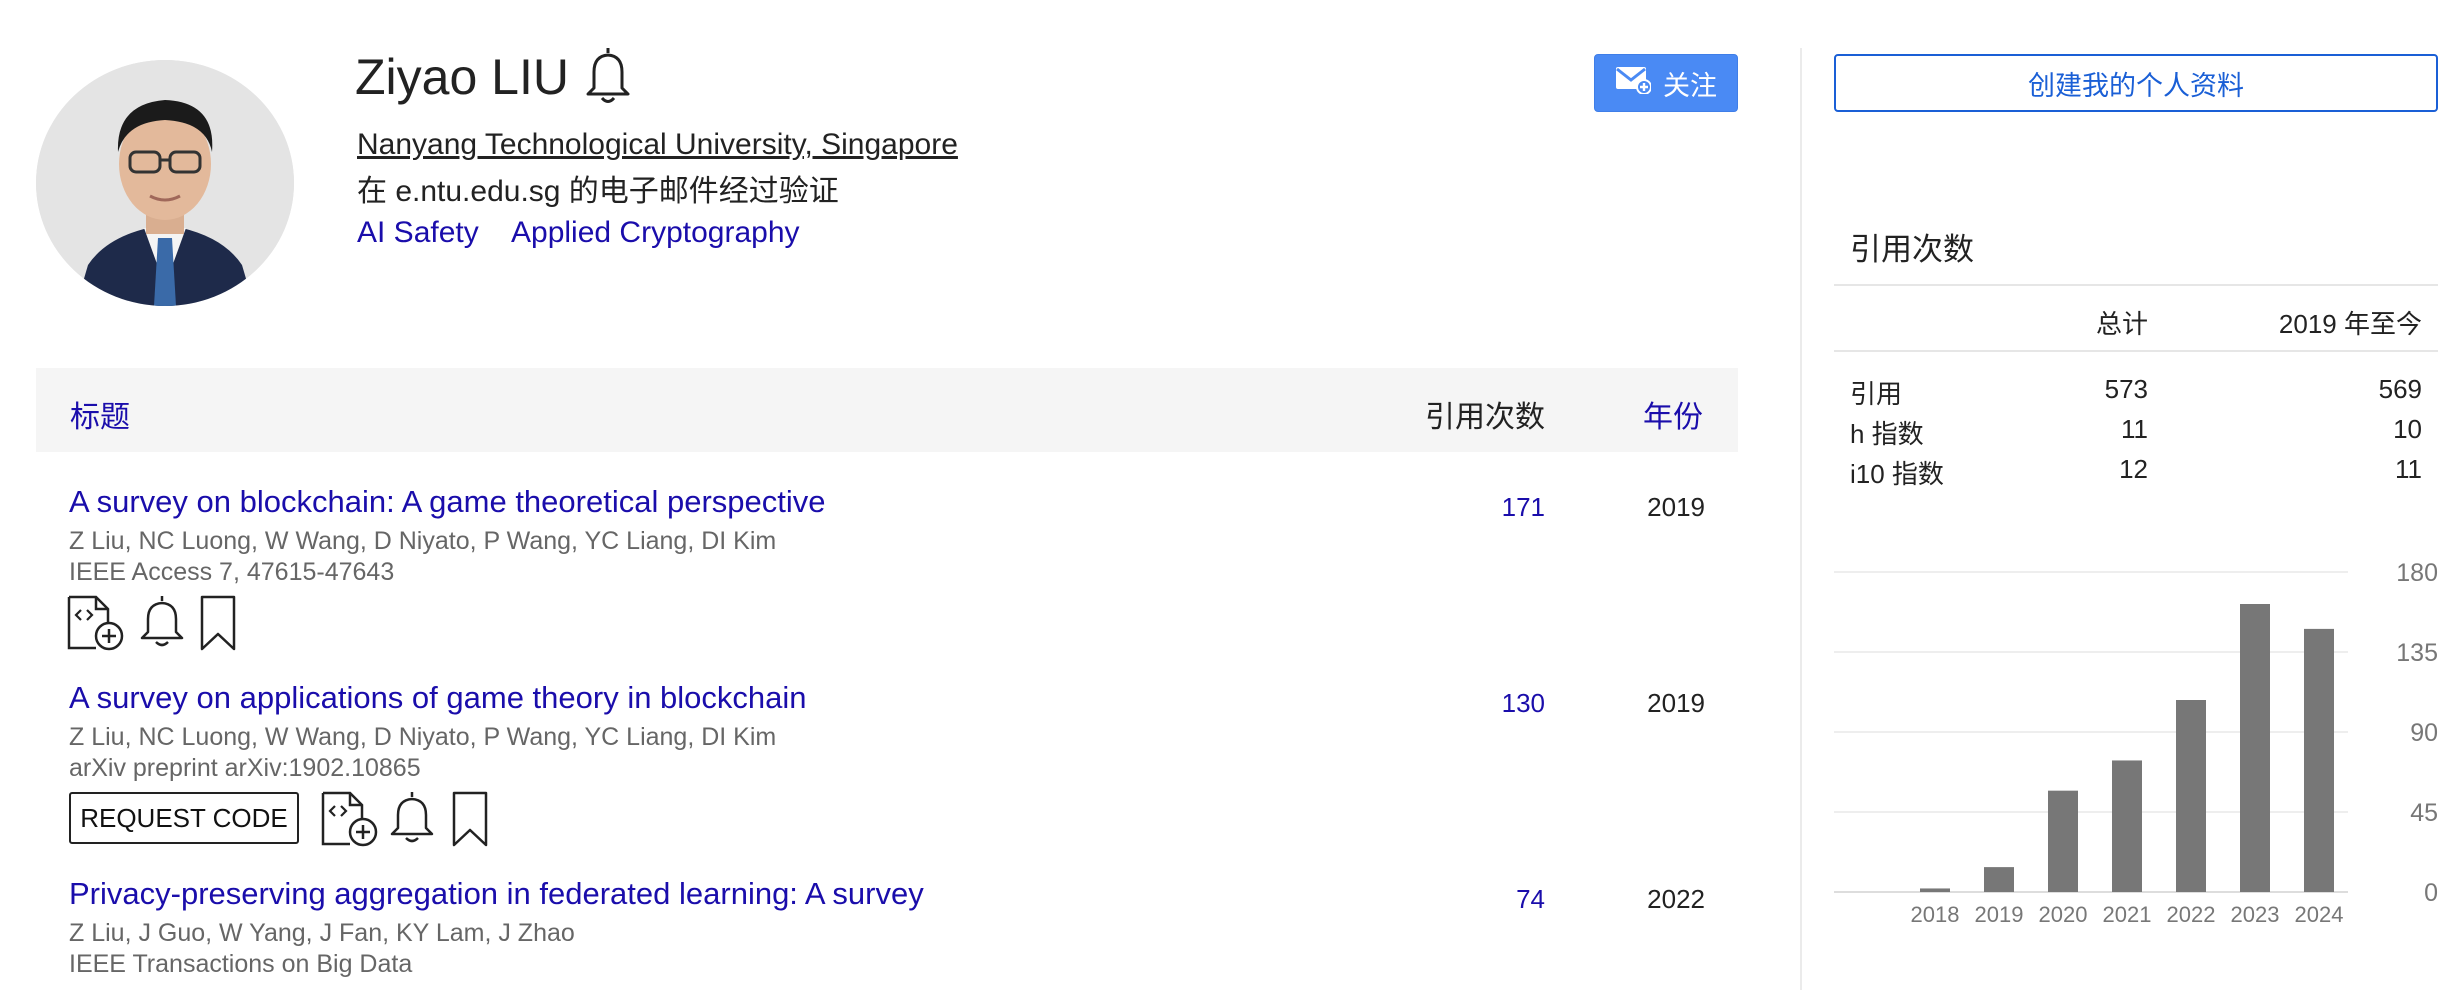  I want to click on create-profile-button: 创建我的个人资料, so click(2136, 83).